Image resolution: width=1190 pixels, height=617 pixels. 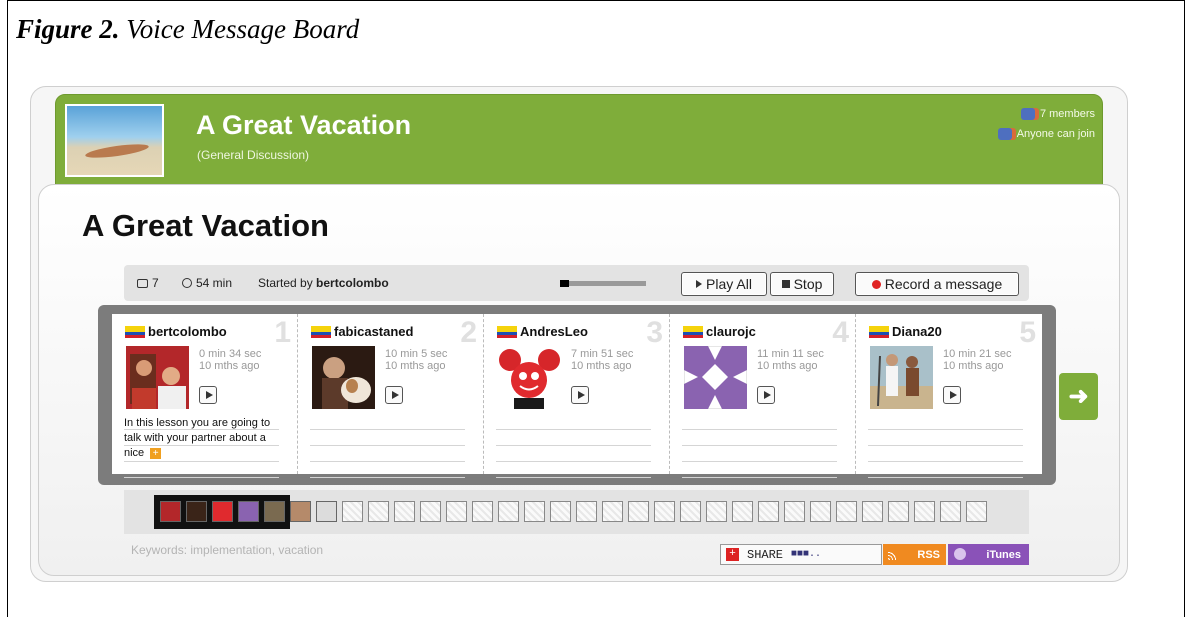 What do you see at coordinates (142, 283) in the screenshot?
I see `comment-icon` at bounding box center [142, 283].